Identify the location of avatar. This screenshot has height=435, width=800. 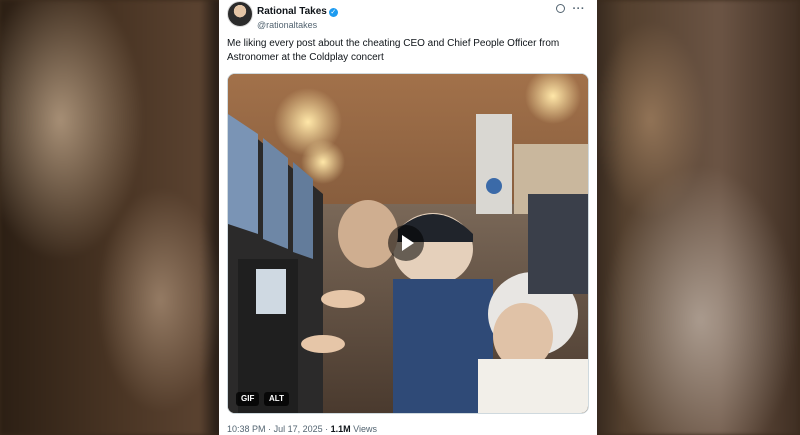
(240, 14).